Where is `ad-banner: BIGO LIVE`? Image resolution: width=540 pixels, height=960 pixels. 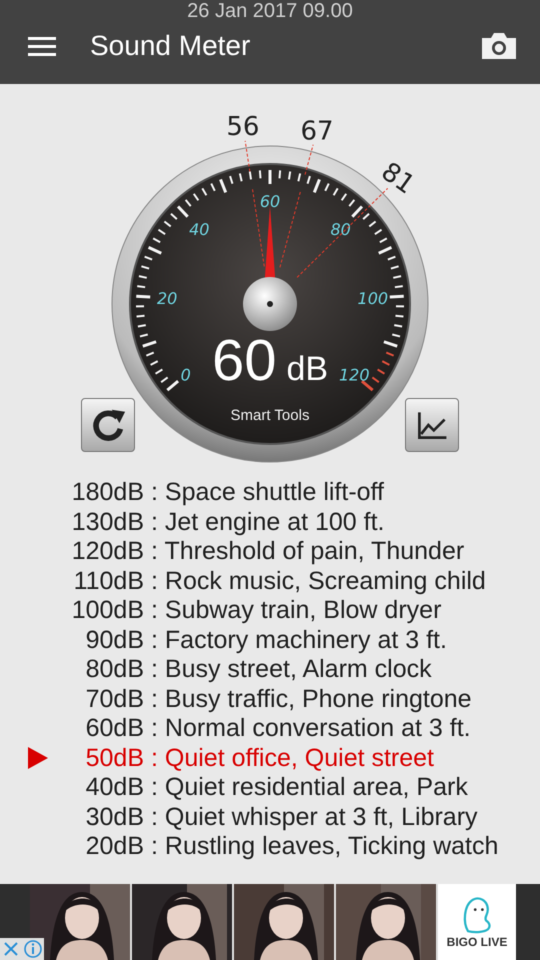
ad-banner: BIGO LIVE is located at coordinates (270, 922).